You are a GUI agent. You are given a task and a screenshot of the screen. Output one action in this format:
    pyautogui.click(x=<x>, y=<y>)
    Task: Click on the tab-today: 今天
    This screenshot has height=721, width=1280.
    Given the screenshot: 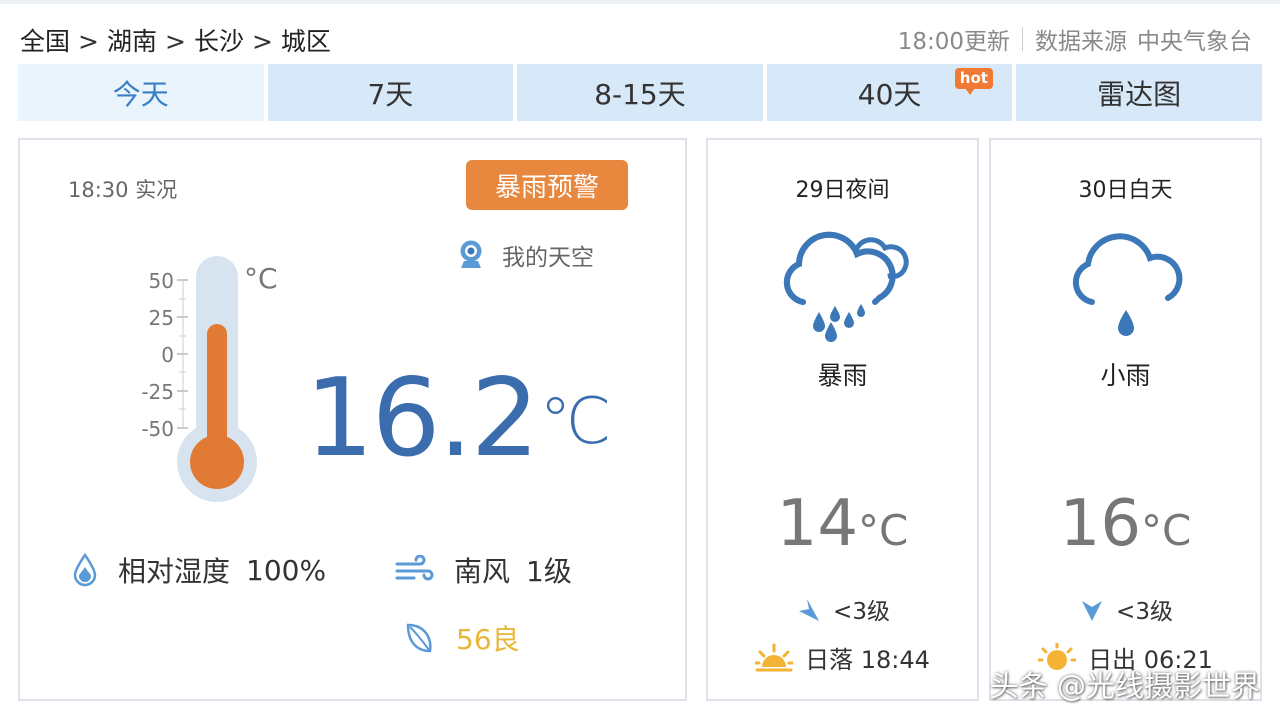 What is the action you would take?
    pyautogui.click(x=141, y=92)
    